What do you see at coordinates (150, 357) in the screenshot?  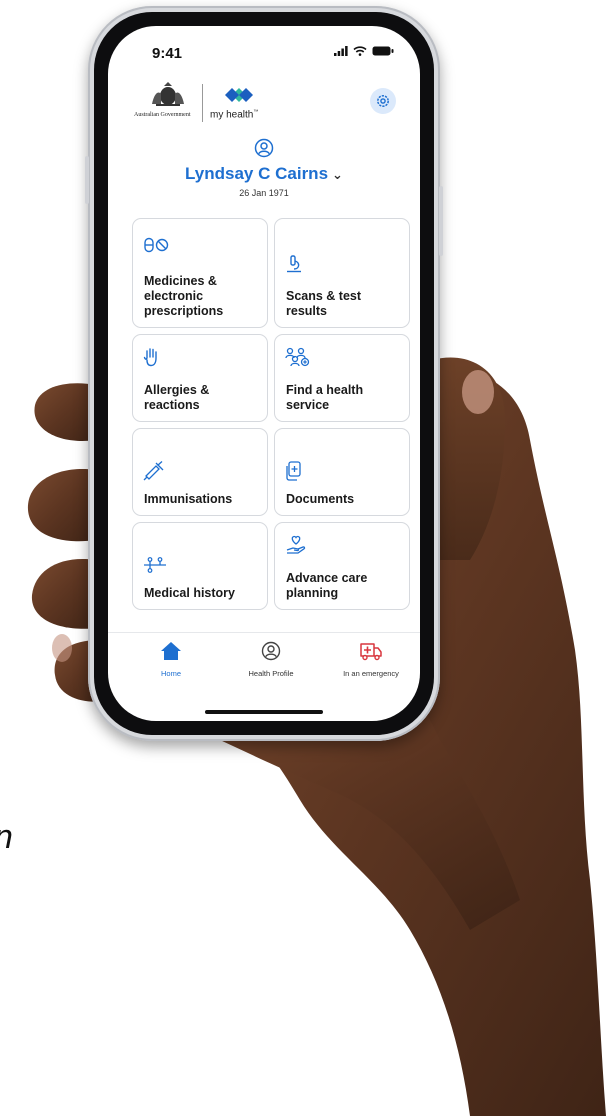 I see `hand-icon` at bounding box center [150, 357].